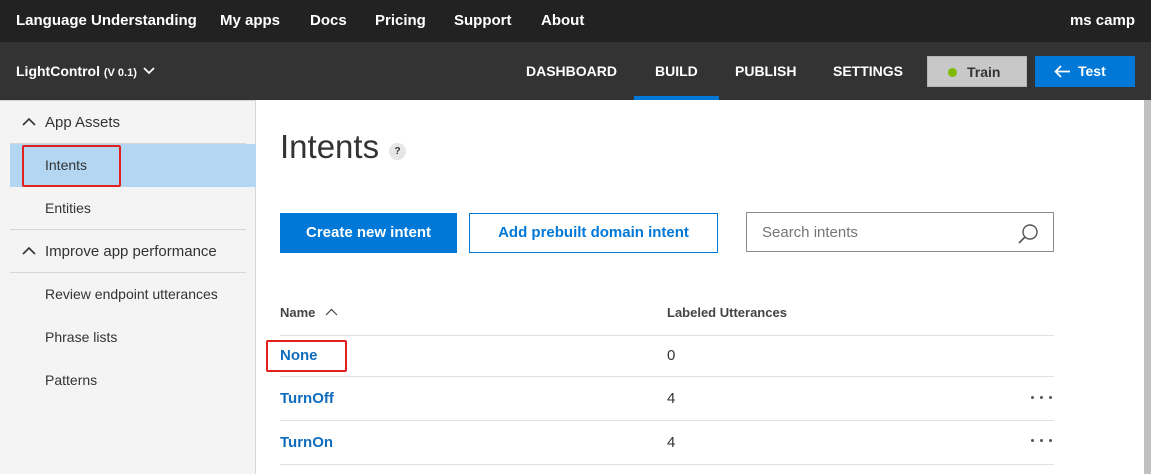  I want to click on sidebar-item-label: Patterns, so click(71, 380).